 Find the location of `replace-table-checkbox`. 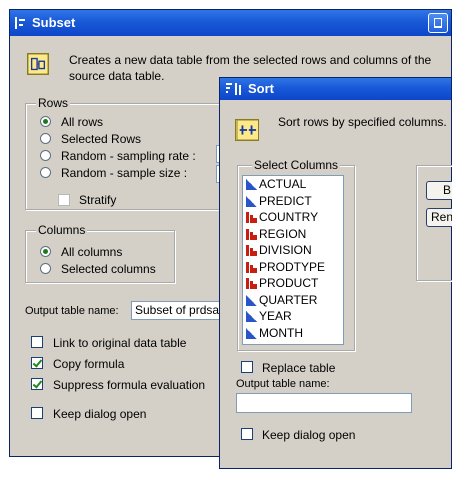

replace-table-checkbox is located at coordinates (247, 367).